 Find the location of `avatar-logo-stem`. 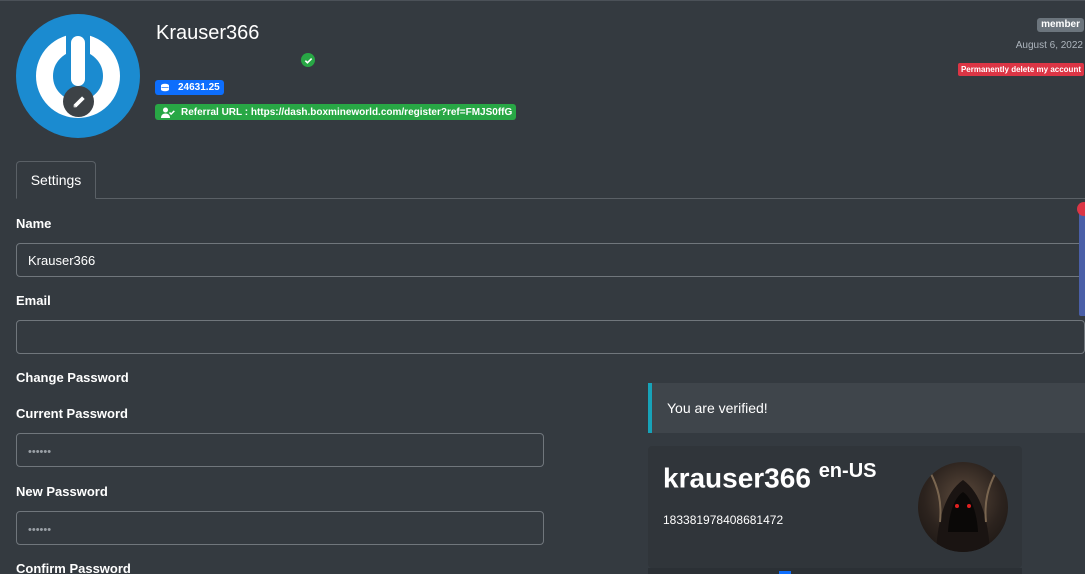

avatar-logo-stem is located at coordinates (78, 61).